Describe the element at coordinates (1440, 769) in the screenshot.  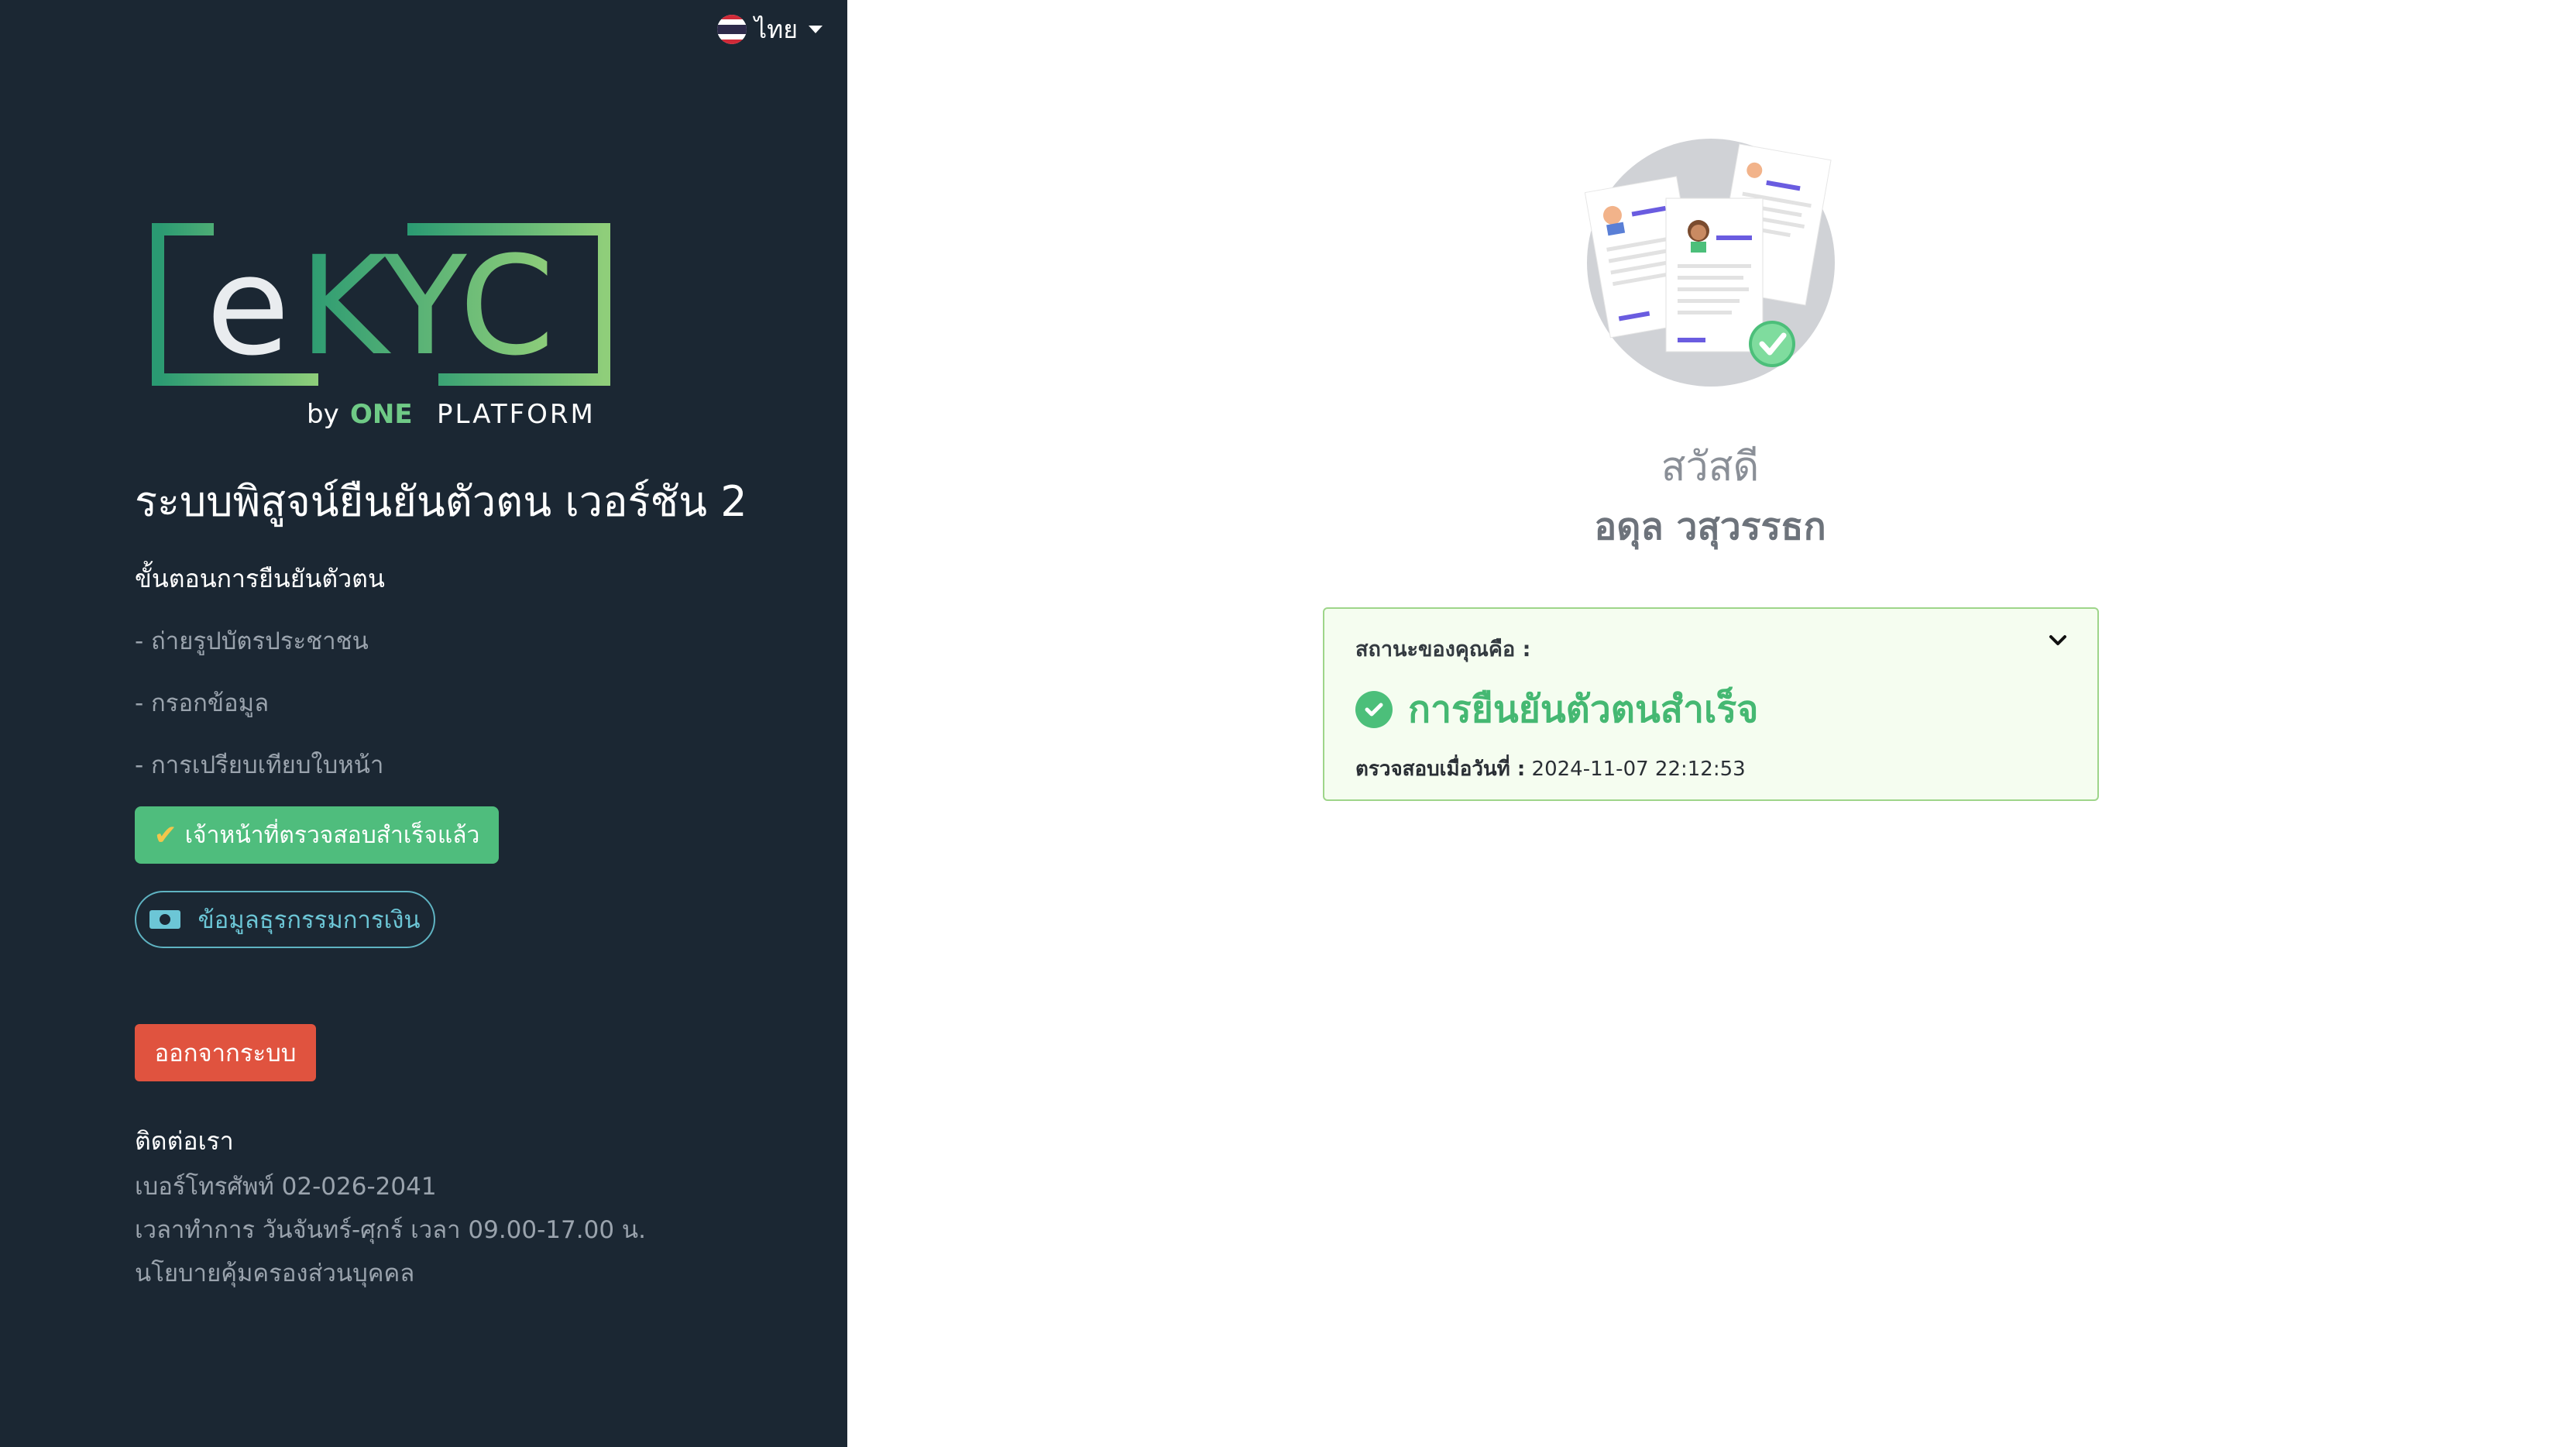
I see `checked-label: ตรวจสอบเมื่อวันที่ :` at that location.